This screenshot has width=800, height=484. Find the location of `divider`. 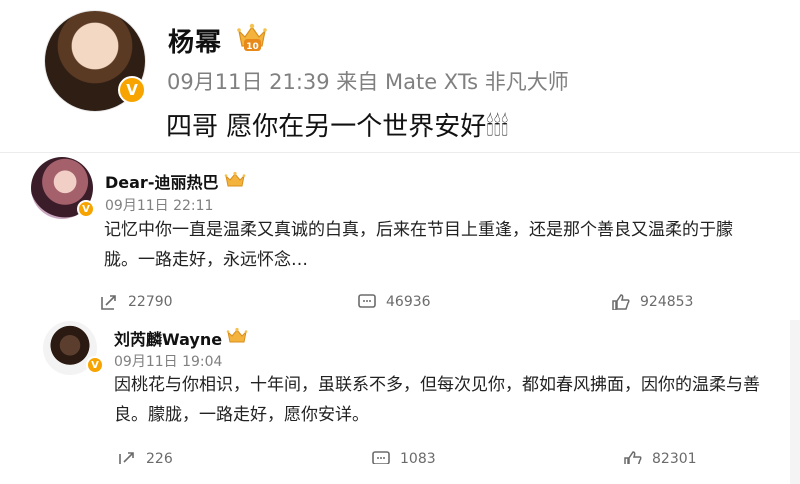

divider is located at coordinates (400, 152).